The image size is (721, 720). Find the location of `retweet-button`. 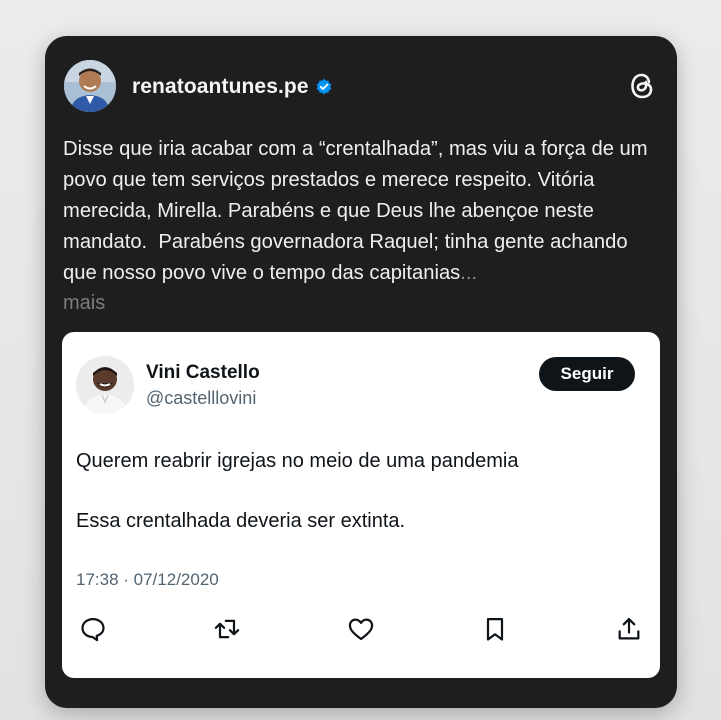

retweet-button is located at coordinates (227, 629).